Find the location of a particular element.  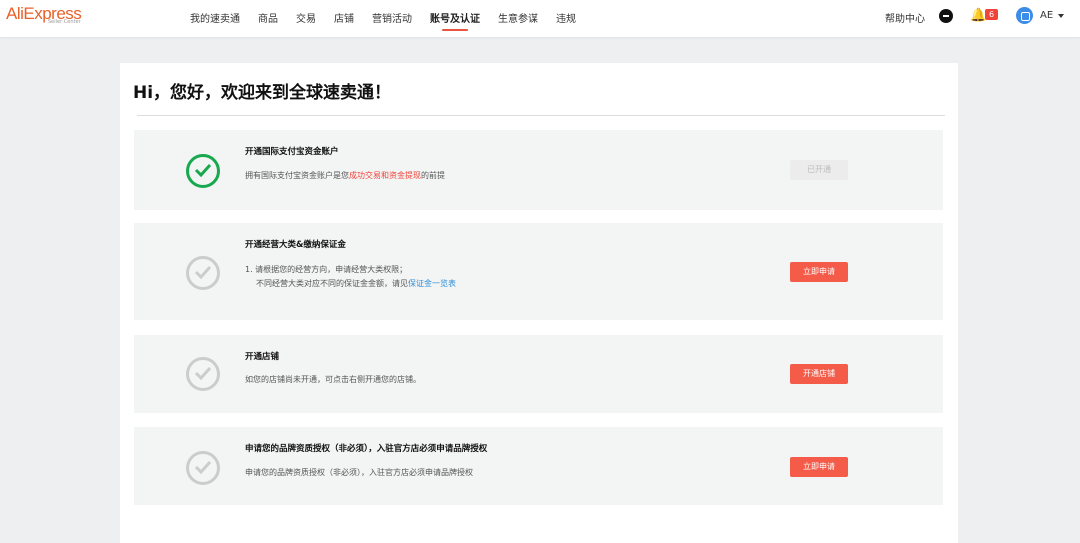

avatar is located at coordinates (1024, 15).